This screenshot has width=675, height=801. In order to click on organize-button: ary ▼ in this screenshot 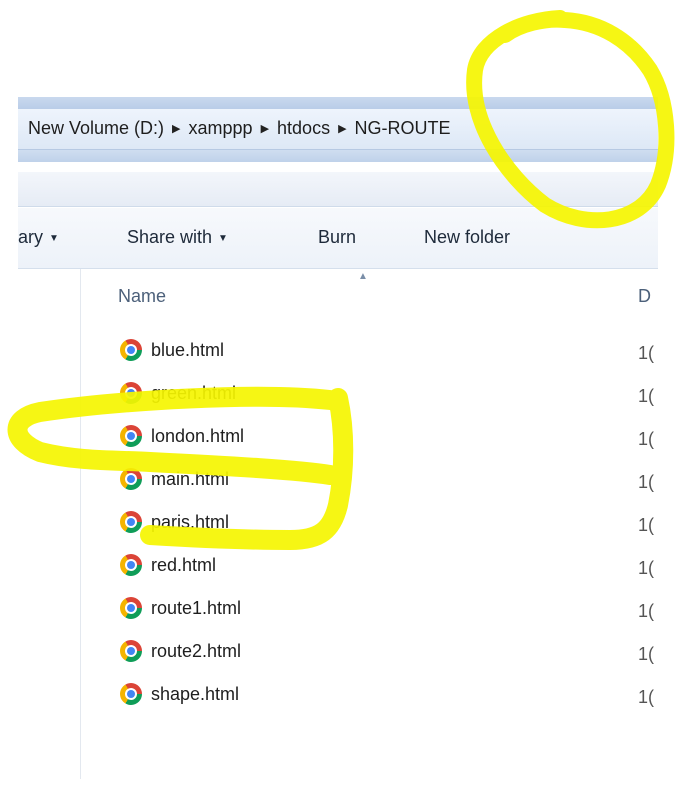, I will do `click(38, 237)`.